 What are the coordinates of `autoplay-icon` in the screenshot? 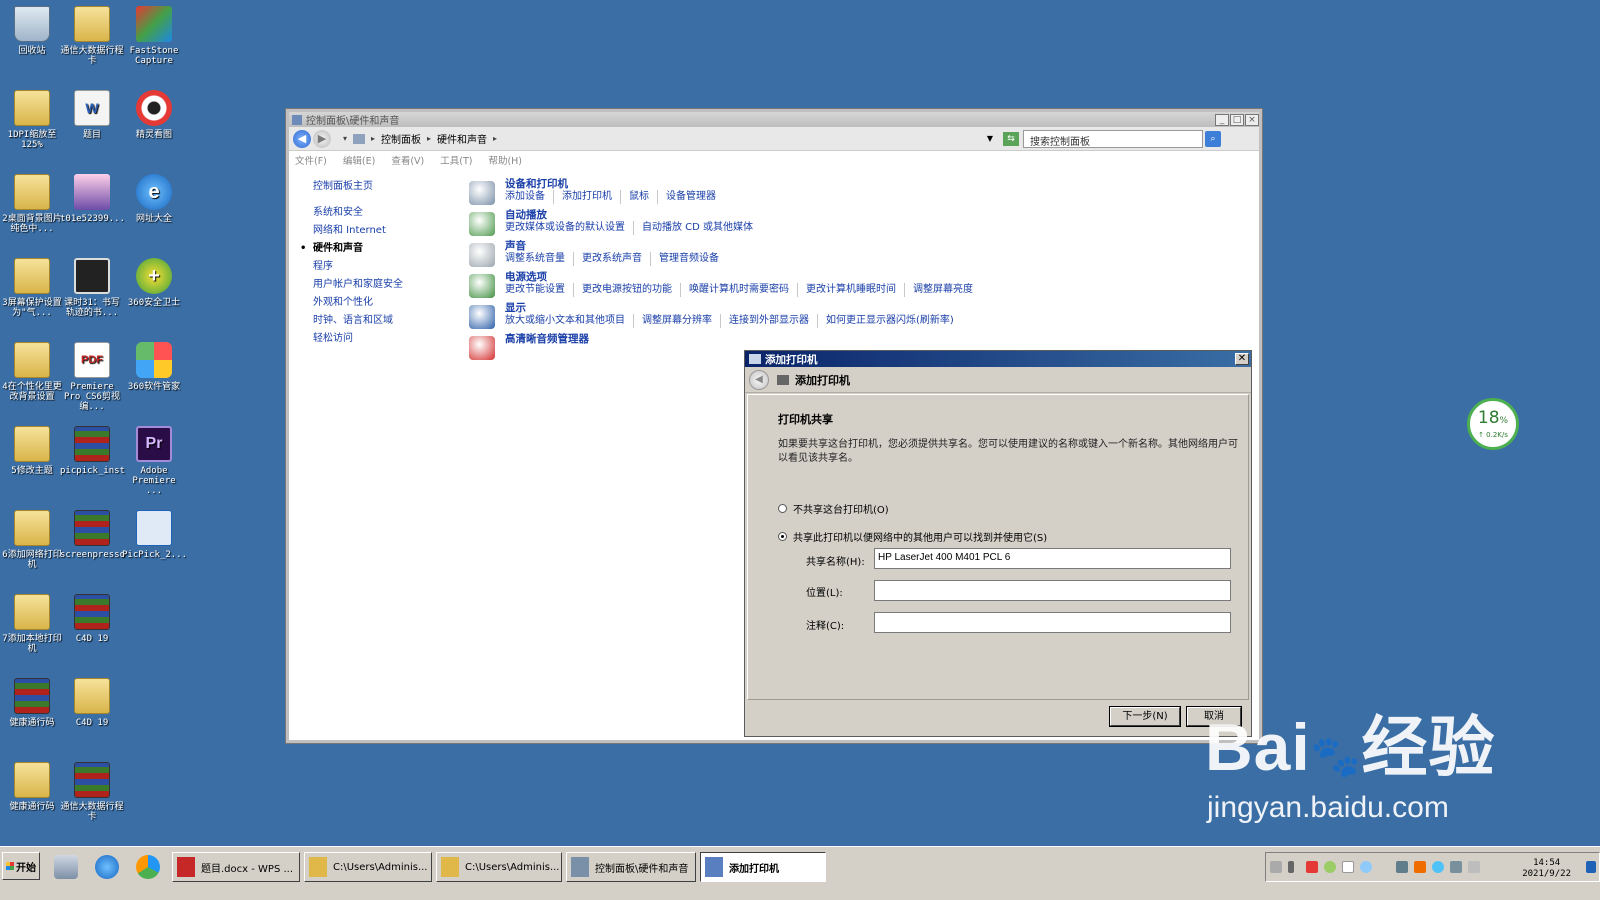 It's located at (482, 224).